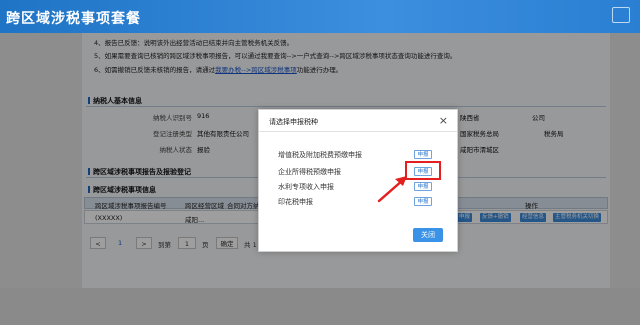  What do you see at coordinates (139, 172) in the screenshot?
I see `cross-section-title: 跨区域涉税事项报告及报验登记` at bounding box center [139, 172].